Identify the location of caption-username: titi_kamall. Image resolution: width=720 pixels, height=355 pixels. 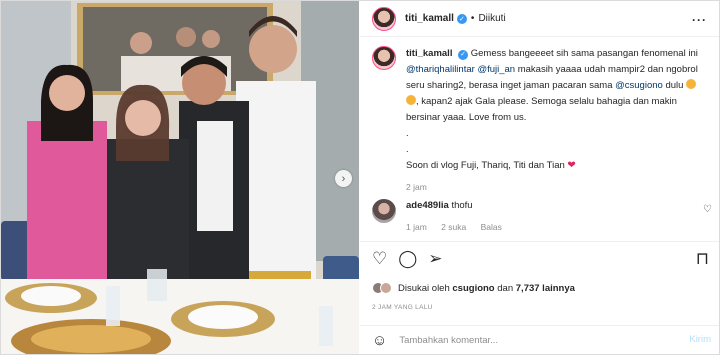
(429, 53).